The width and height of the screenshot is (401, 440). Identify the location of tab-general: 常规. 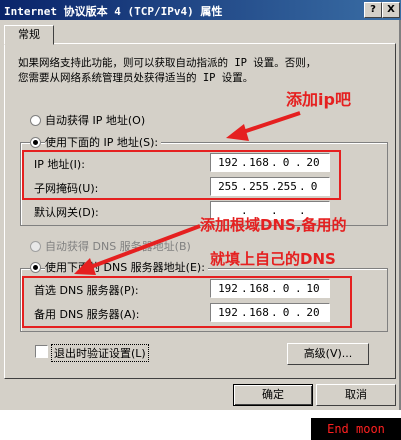
(29, 35).